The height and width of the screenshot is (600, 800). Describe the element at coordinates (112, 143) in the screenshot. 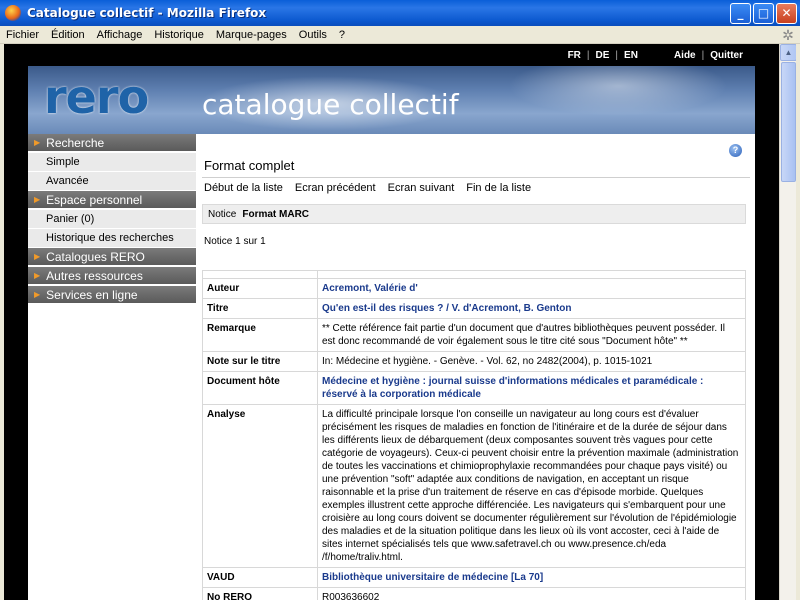

I see `sidebar-section-recherche: ▶ Recherche` at that location.